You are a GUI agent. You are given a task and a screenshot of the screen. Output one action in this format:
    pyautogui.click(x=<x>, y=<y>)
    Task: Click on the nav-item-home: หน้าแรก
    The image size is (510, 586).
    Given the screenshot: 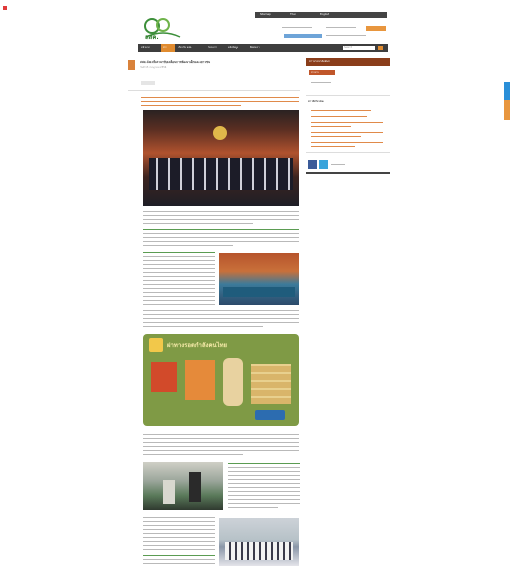 What is the action you would take?
    pyautogui.click(x=145, y=48)
    